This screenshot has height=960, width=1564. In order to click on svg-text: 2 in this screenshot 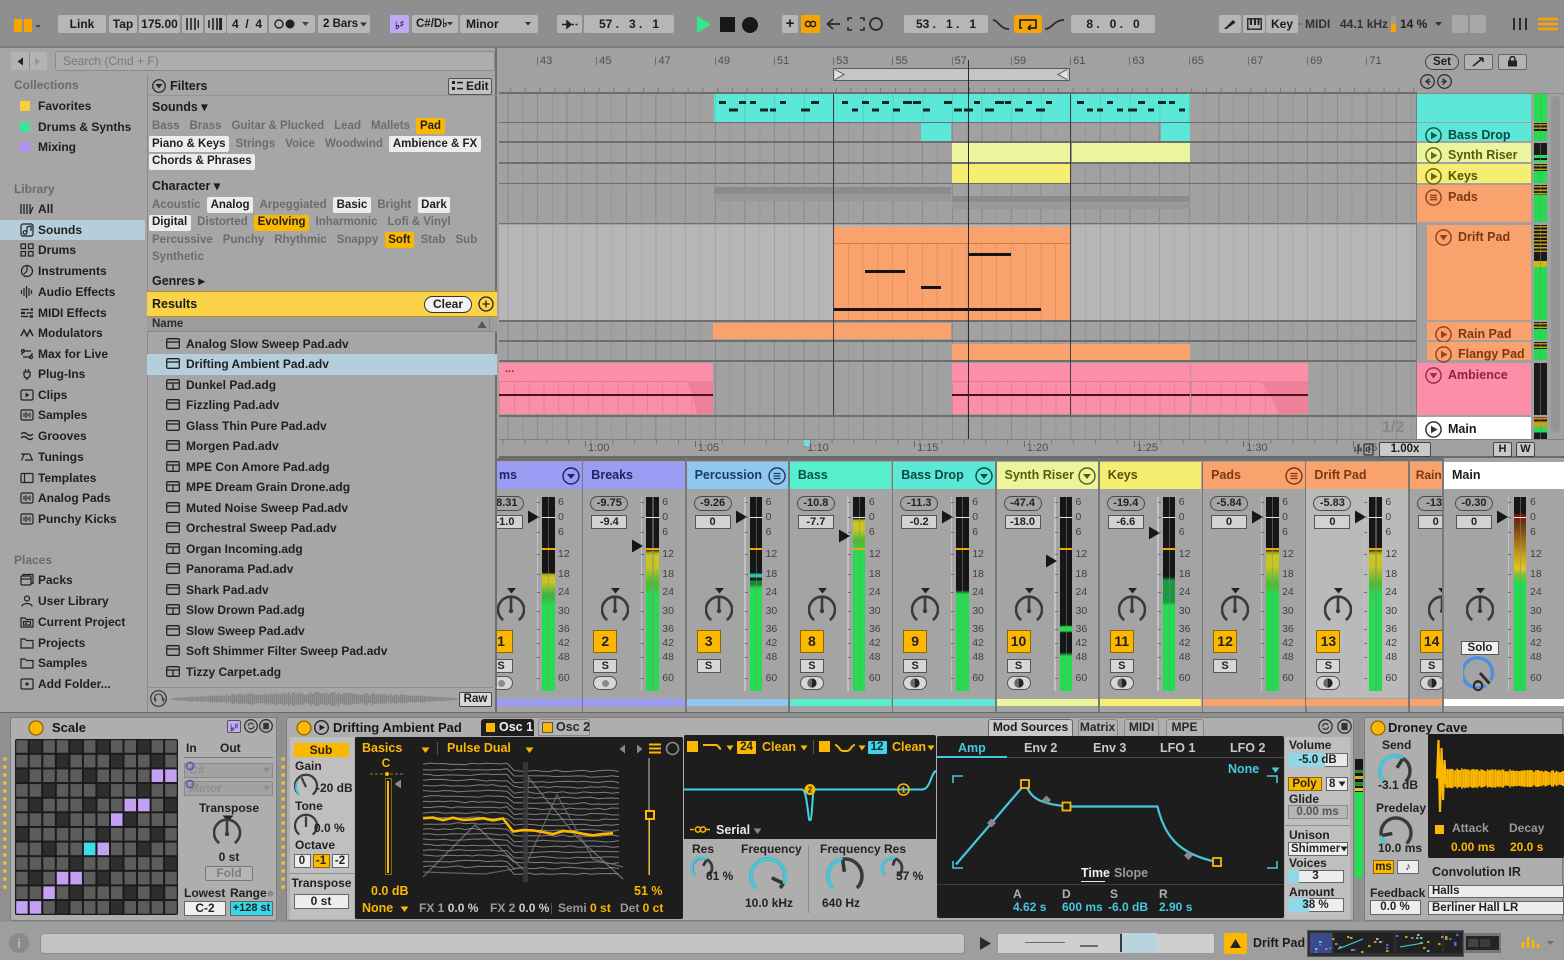, I will do `click(809, 789)`.